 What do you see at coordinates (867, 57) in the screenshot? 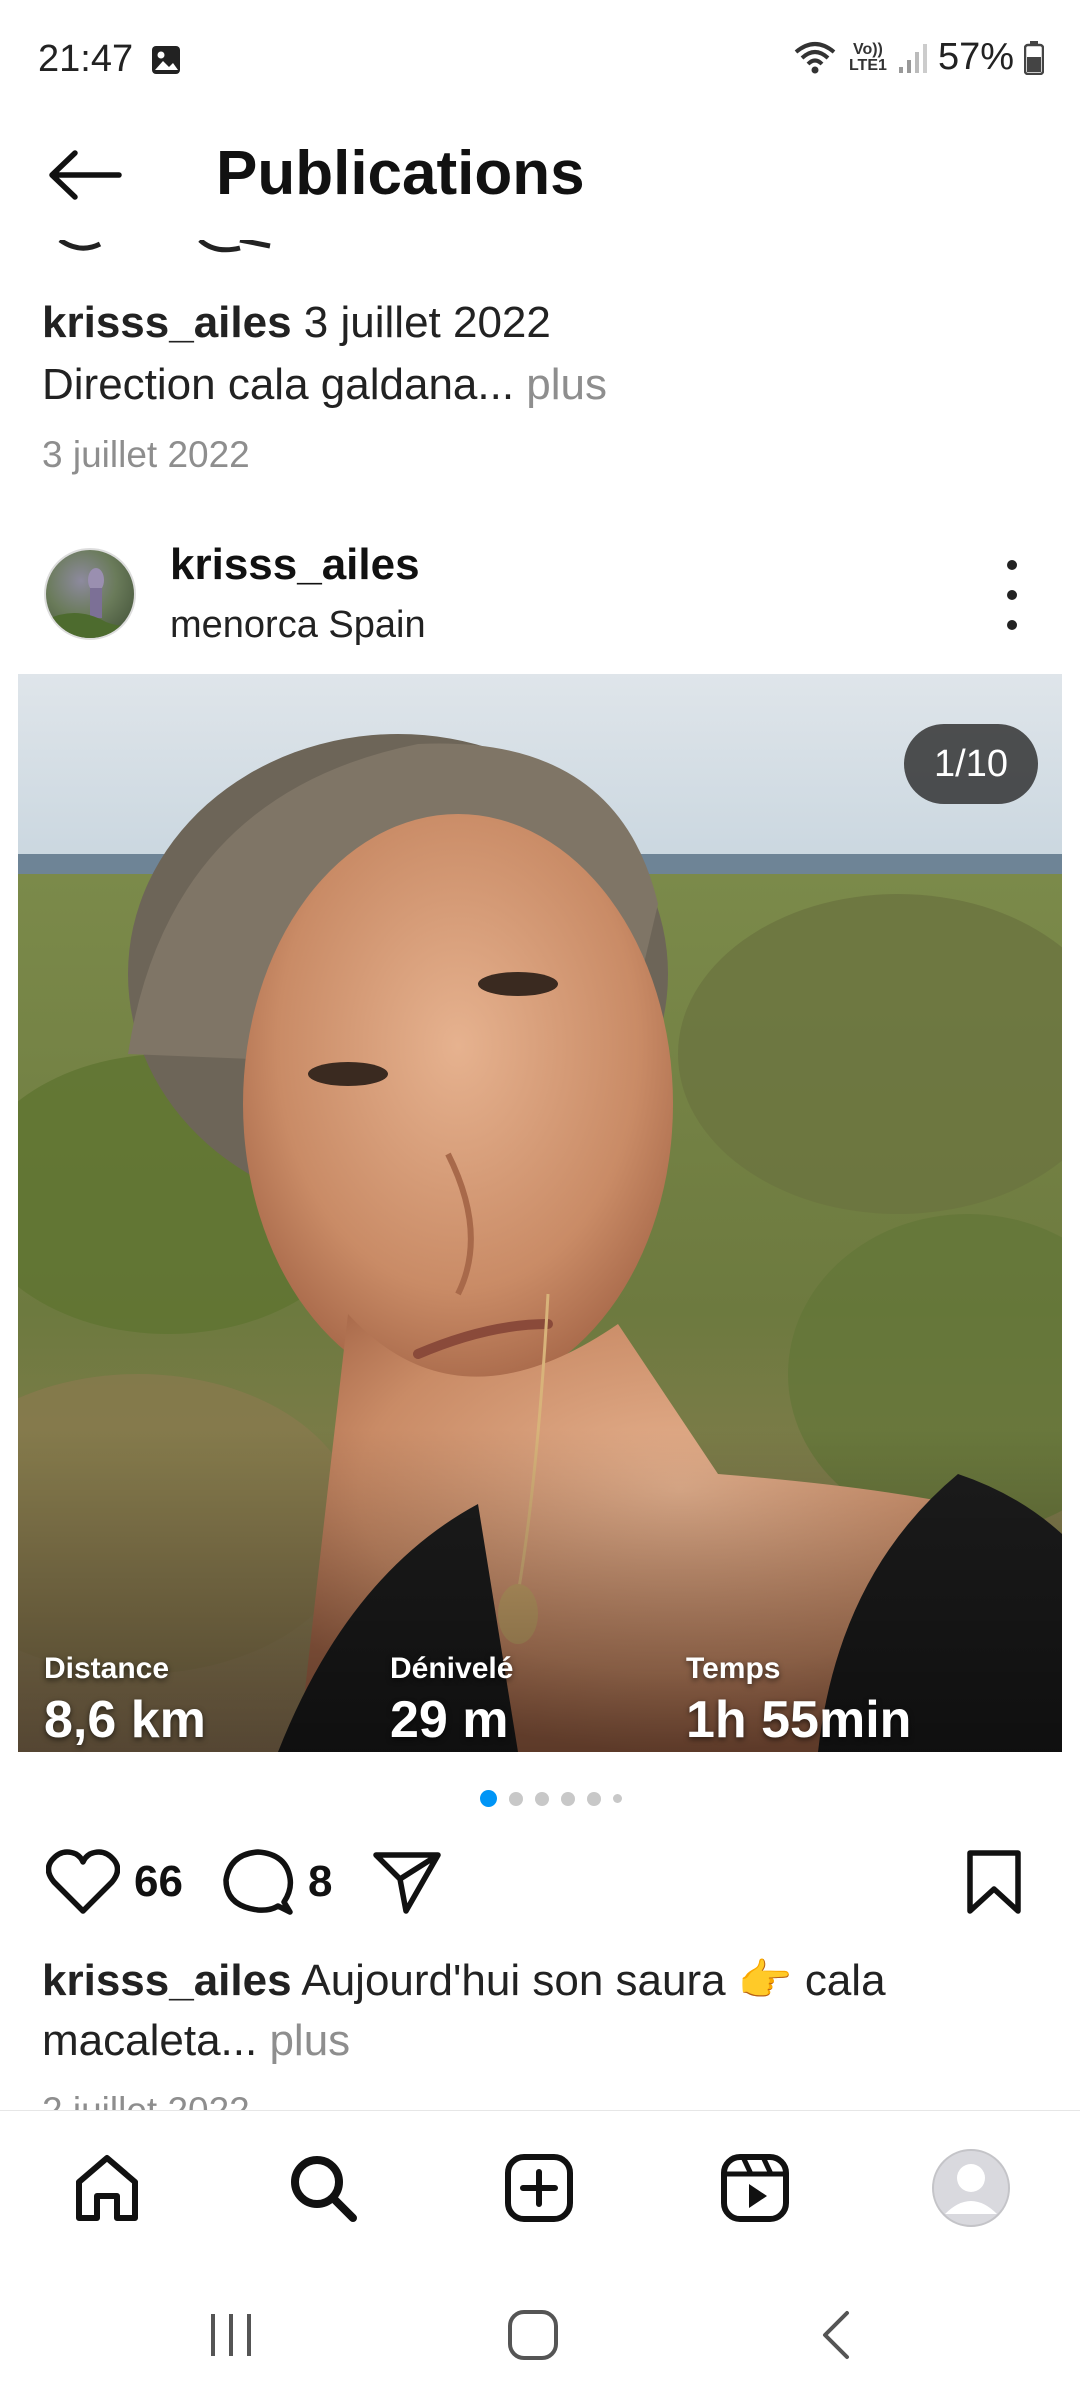
I see `network-label: Vo)) LTE1` at bounding box center [867, 57].